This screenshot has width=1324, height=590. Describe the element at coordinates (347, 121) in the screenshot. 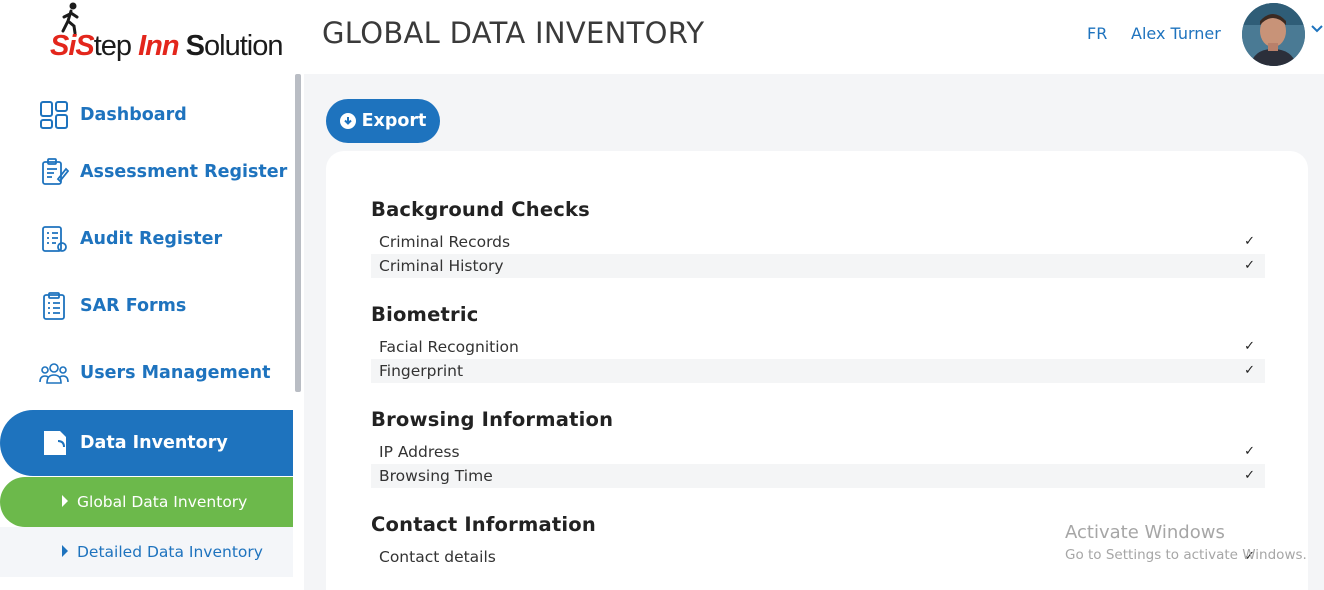

I see `download-circle-icon` at that location.